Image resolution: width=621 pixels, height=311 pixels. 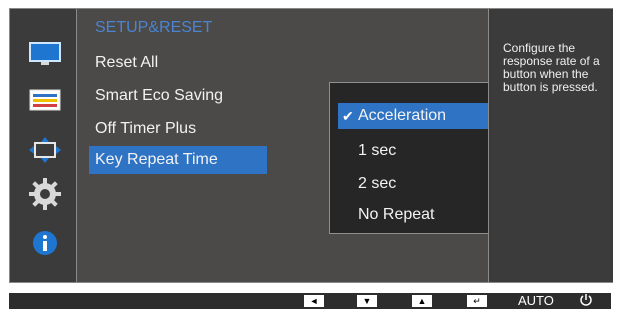 What do you see at coordinates (377, 183) in the screenshot?
I see `option-label: 2 sec` at bounding box center [377, 183].